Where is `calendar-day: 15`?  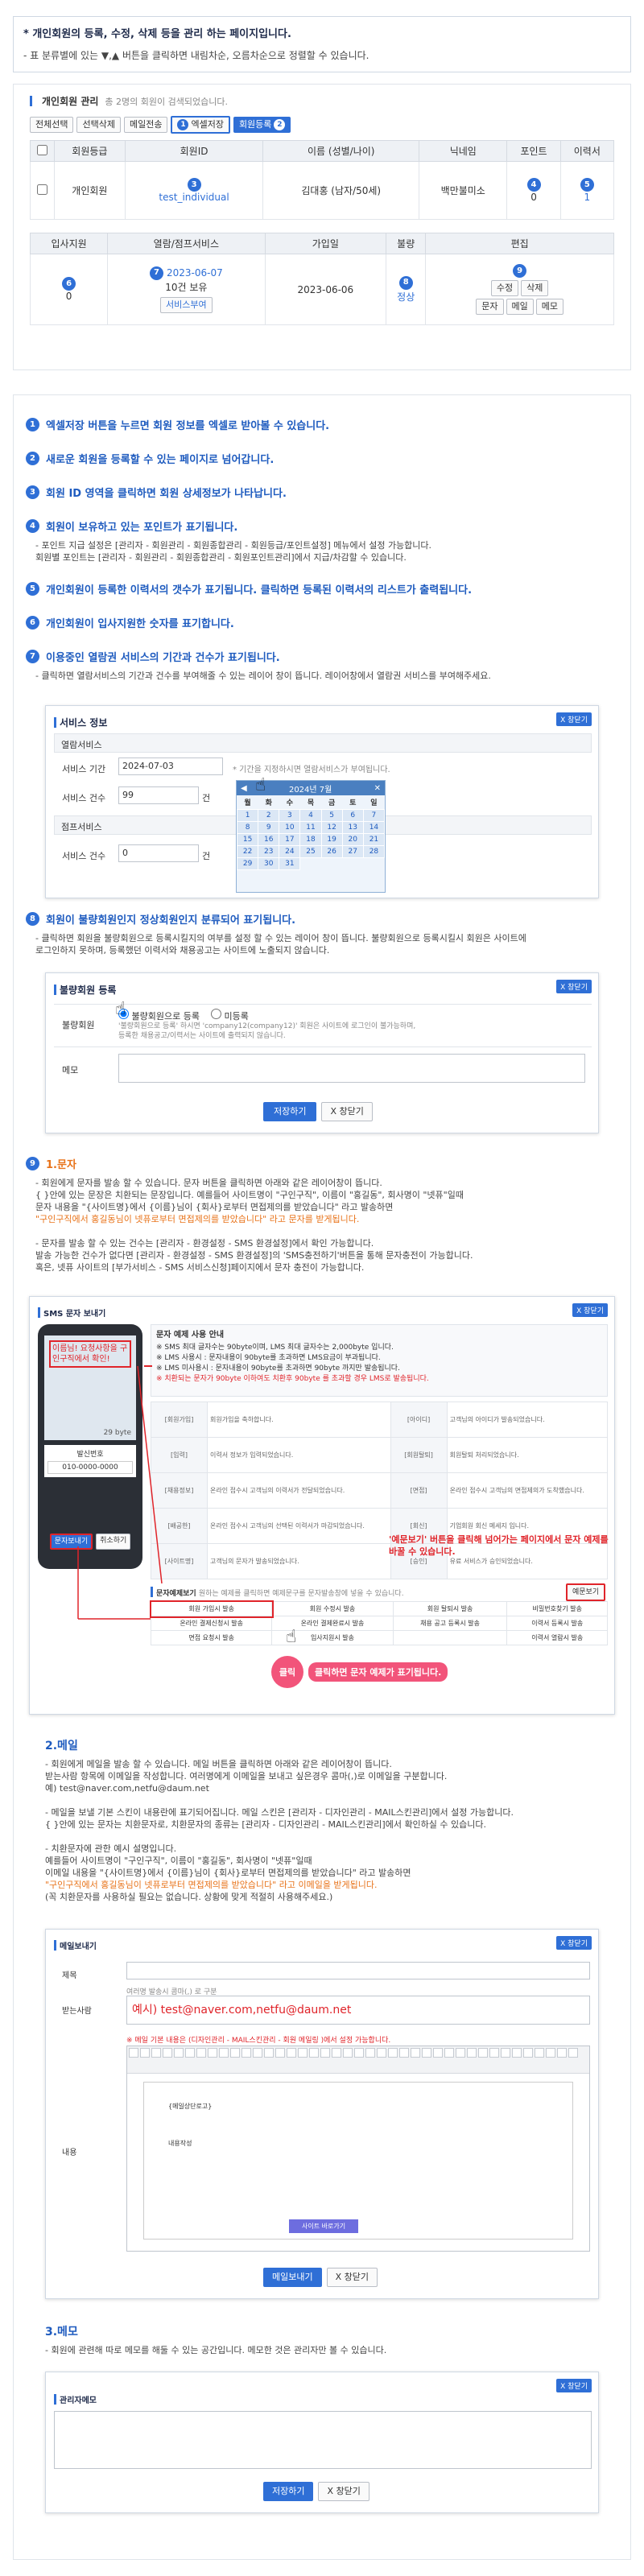
calendar-day: 15 is located at coordinates (247, 839).